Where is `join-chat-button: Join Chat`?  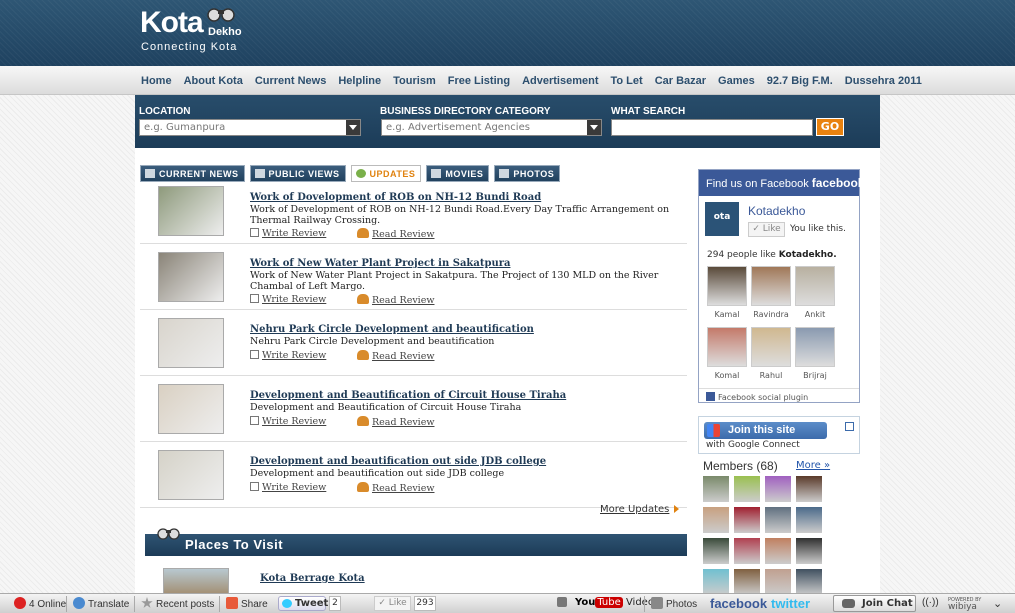
join-chat-button: Join Chat is located at coordinates (874, 603).